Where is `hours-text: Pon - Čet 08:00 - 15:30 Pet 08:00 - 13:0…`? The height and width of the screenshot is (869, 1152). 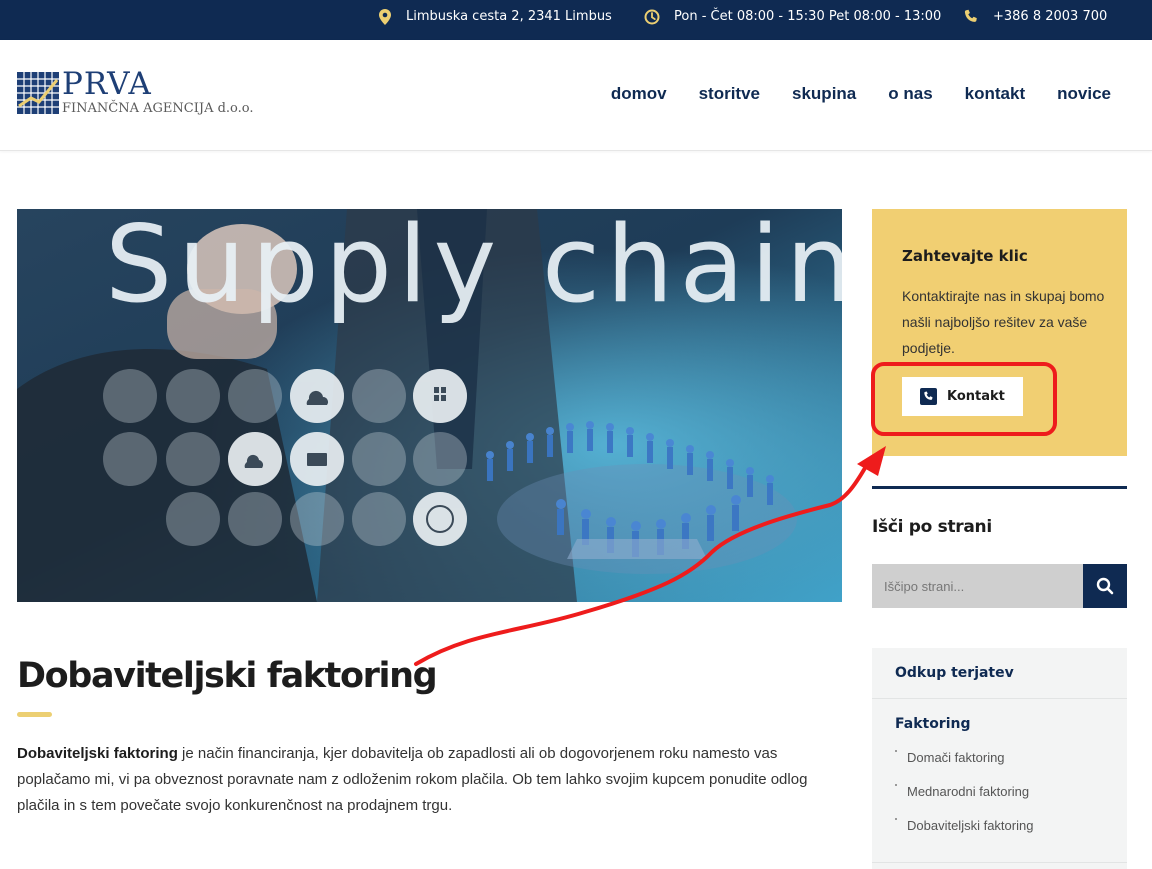
hours-text: Pon - Čet 08:00 - 15:30 Pet 08:00 - 13:0… is located at coordinates (808, 16).